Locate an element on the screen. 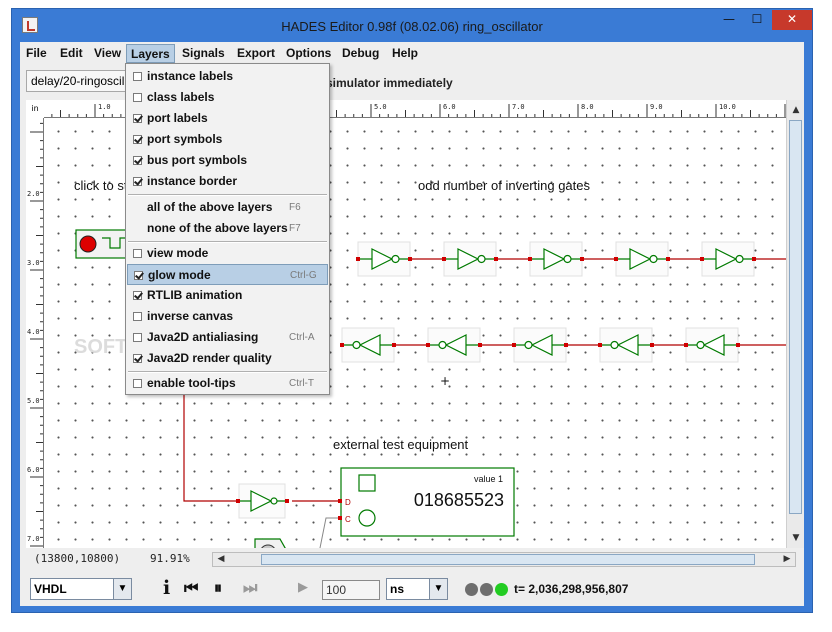 The height and width of the screenshot is (632, 832). menu-item-instance-labels: instance labels is located at coordinates (227, 76).